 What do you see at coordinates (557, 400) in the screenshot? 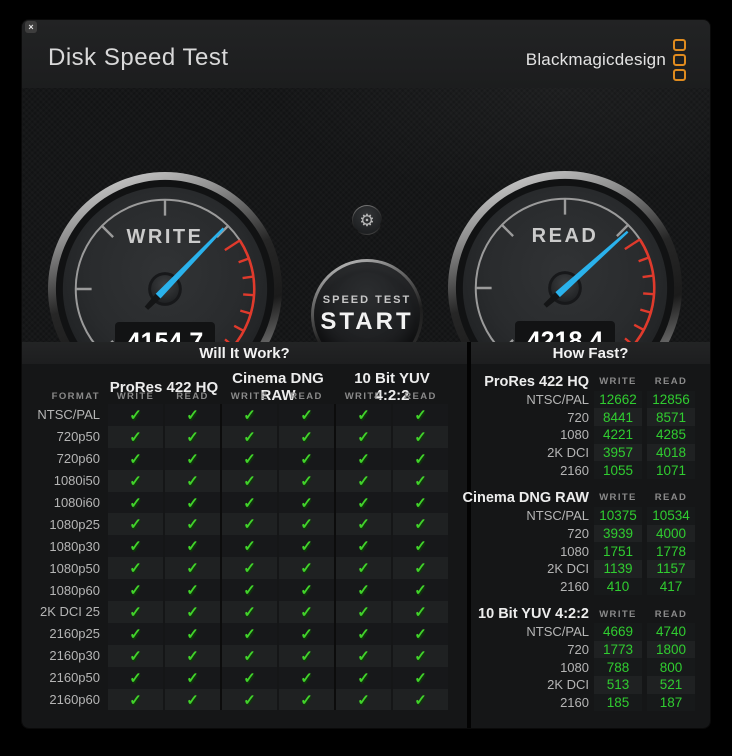
I see `format-label: NTSC/PAL` at bounding box center [557, 400].